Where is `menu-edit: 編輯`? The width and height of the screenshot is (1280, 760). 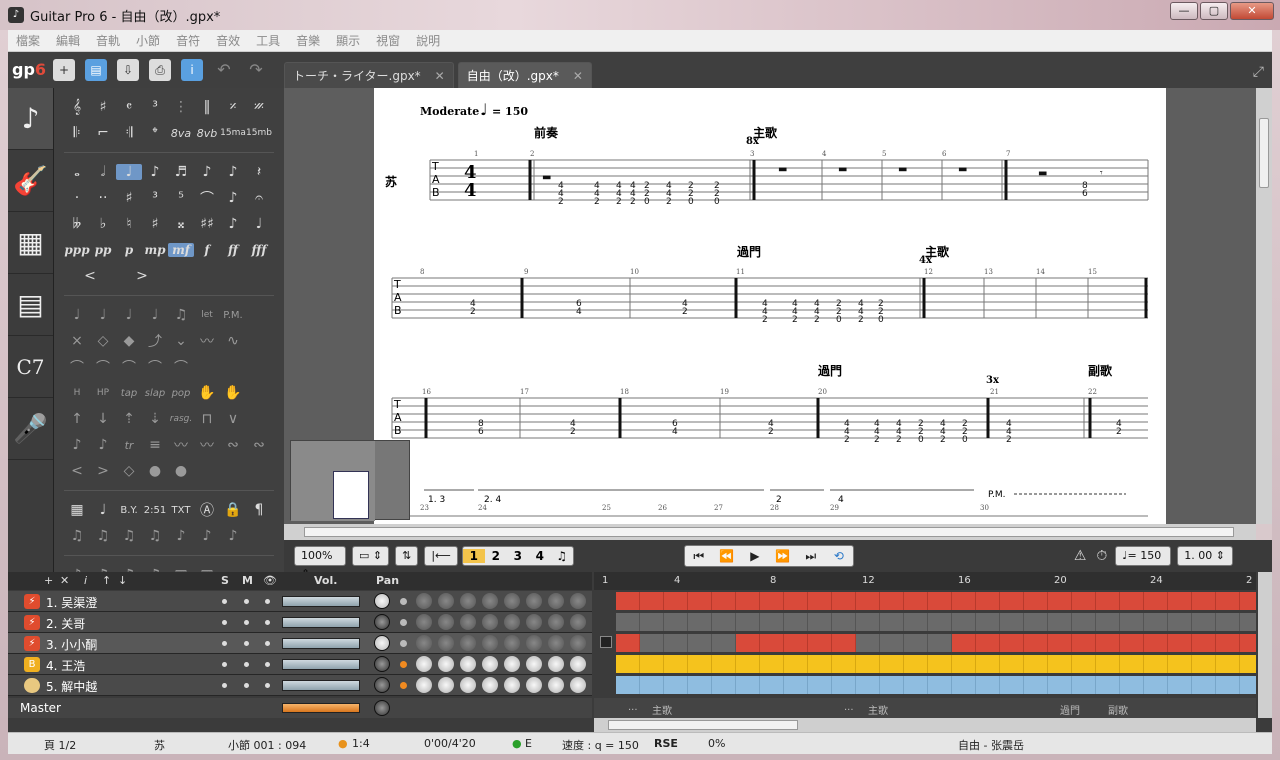 menu-edit: 編輯 is located at coordinates (68, 40).